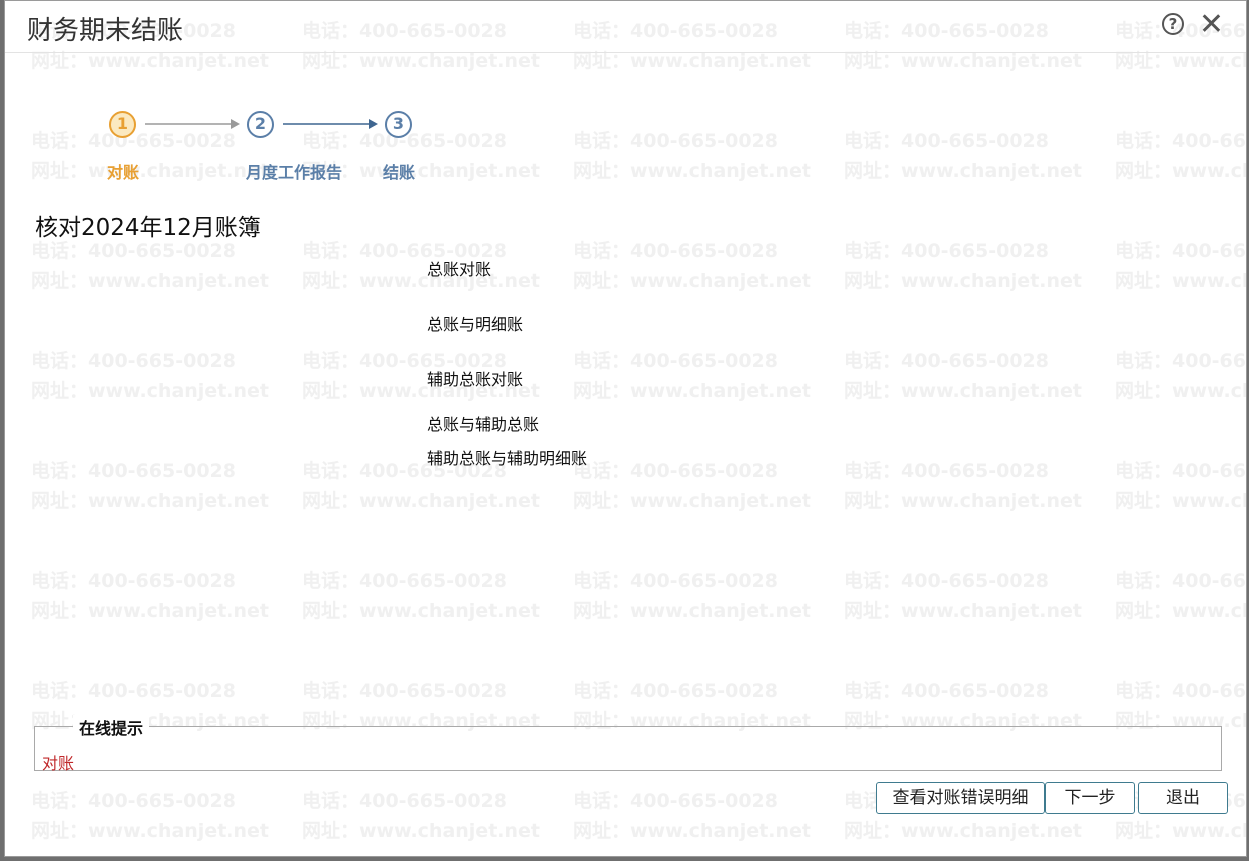 The width and height of the screenshot is (1249, 861). I want to click on step-2-circle: 2, so click(260, 124).